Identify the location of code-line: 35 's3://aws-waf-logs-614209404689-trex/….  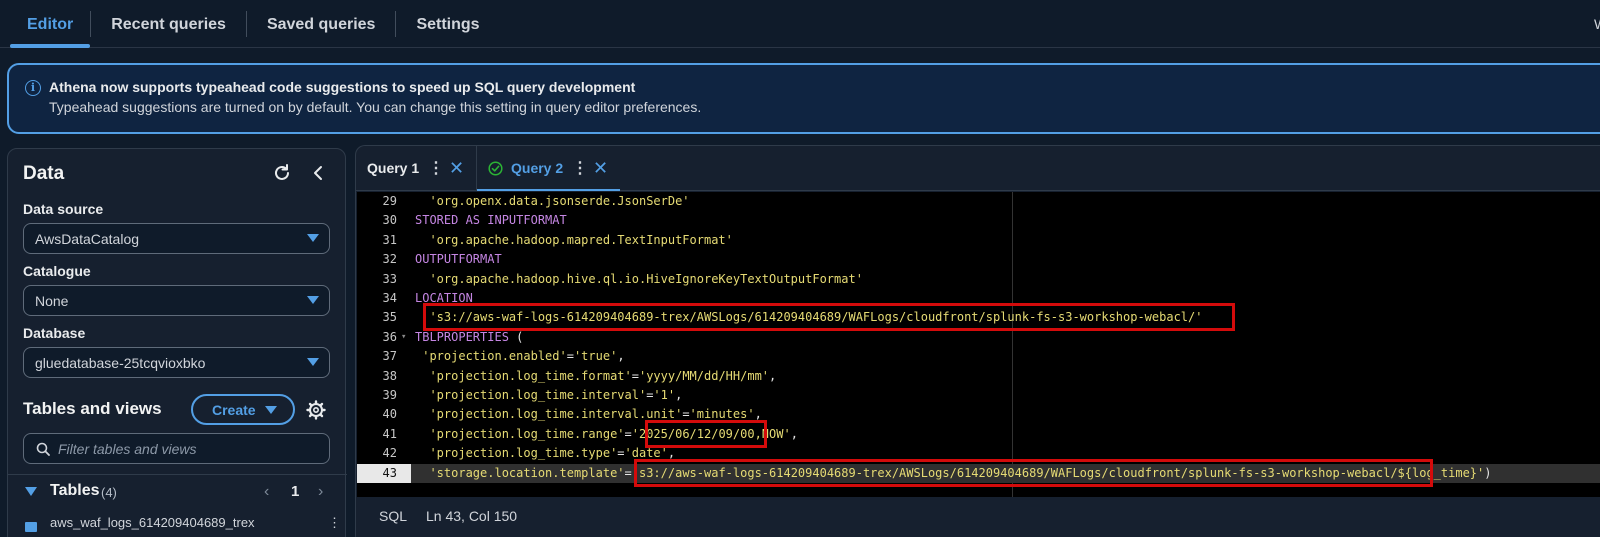
(978, 317).